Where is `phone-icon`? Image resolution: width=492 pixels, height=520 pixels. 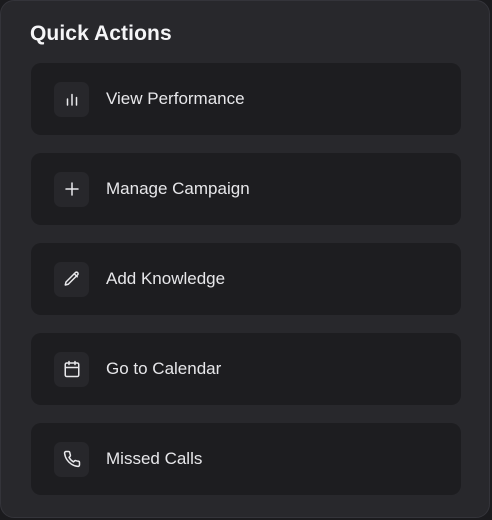
phone-icon is located at coordinates (71, 459).